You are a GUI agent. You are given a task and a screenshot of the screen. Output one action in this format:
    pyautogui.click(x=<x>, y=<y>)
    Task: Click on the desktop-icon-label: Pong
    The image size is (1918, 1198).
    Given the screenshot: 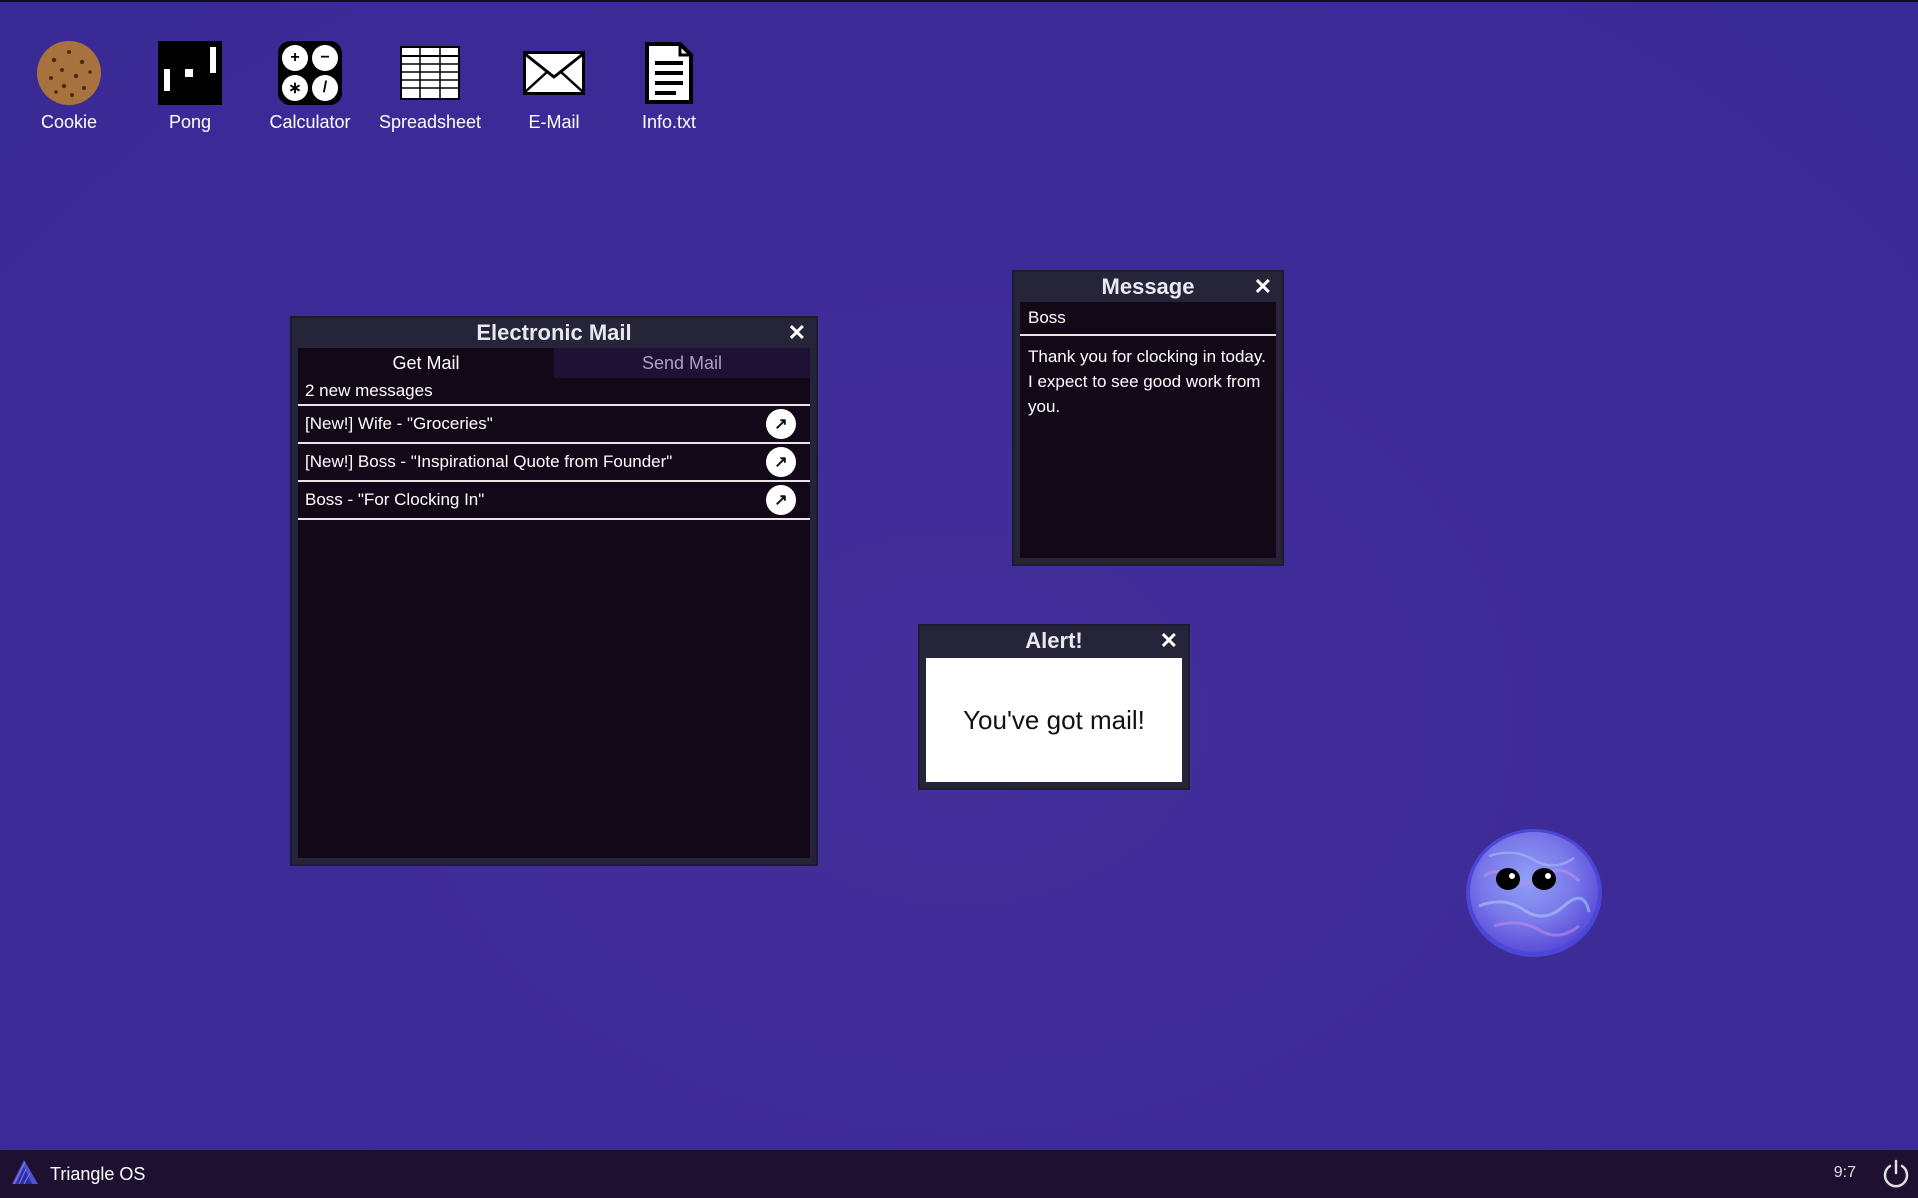 What is the action you would take?
    pyautogui.click(x=190, y=122)
    